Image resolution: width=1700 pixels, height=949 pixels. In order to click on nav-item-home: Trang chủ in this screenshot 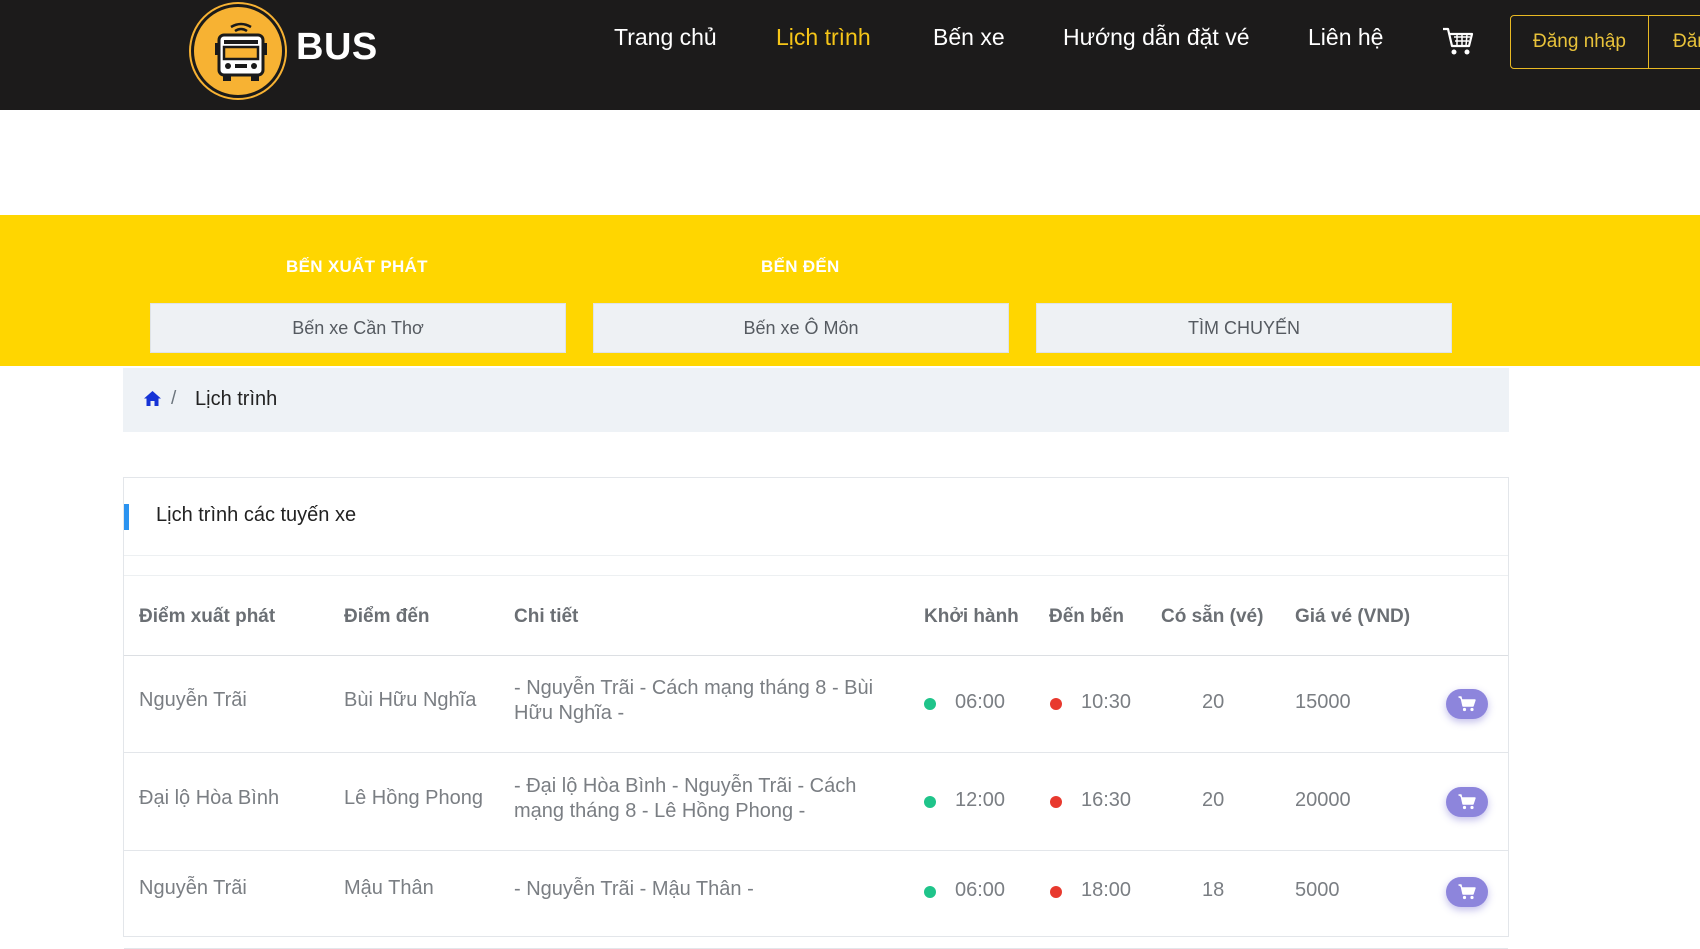, I will do `click(665, 37)`.